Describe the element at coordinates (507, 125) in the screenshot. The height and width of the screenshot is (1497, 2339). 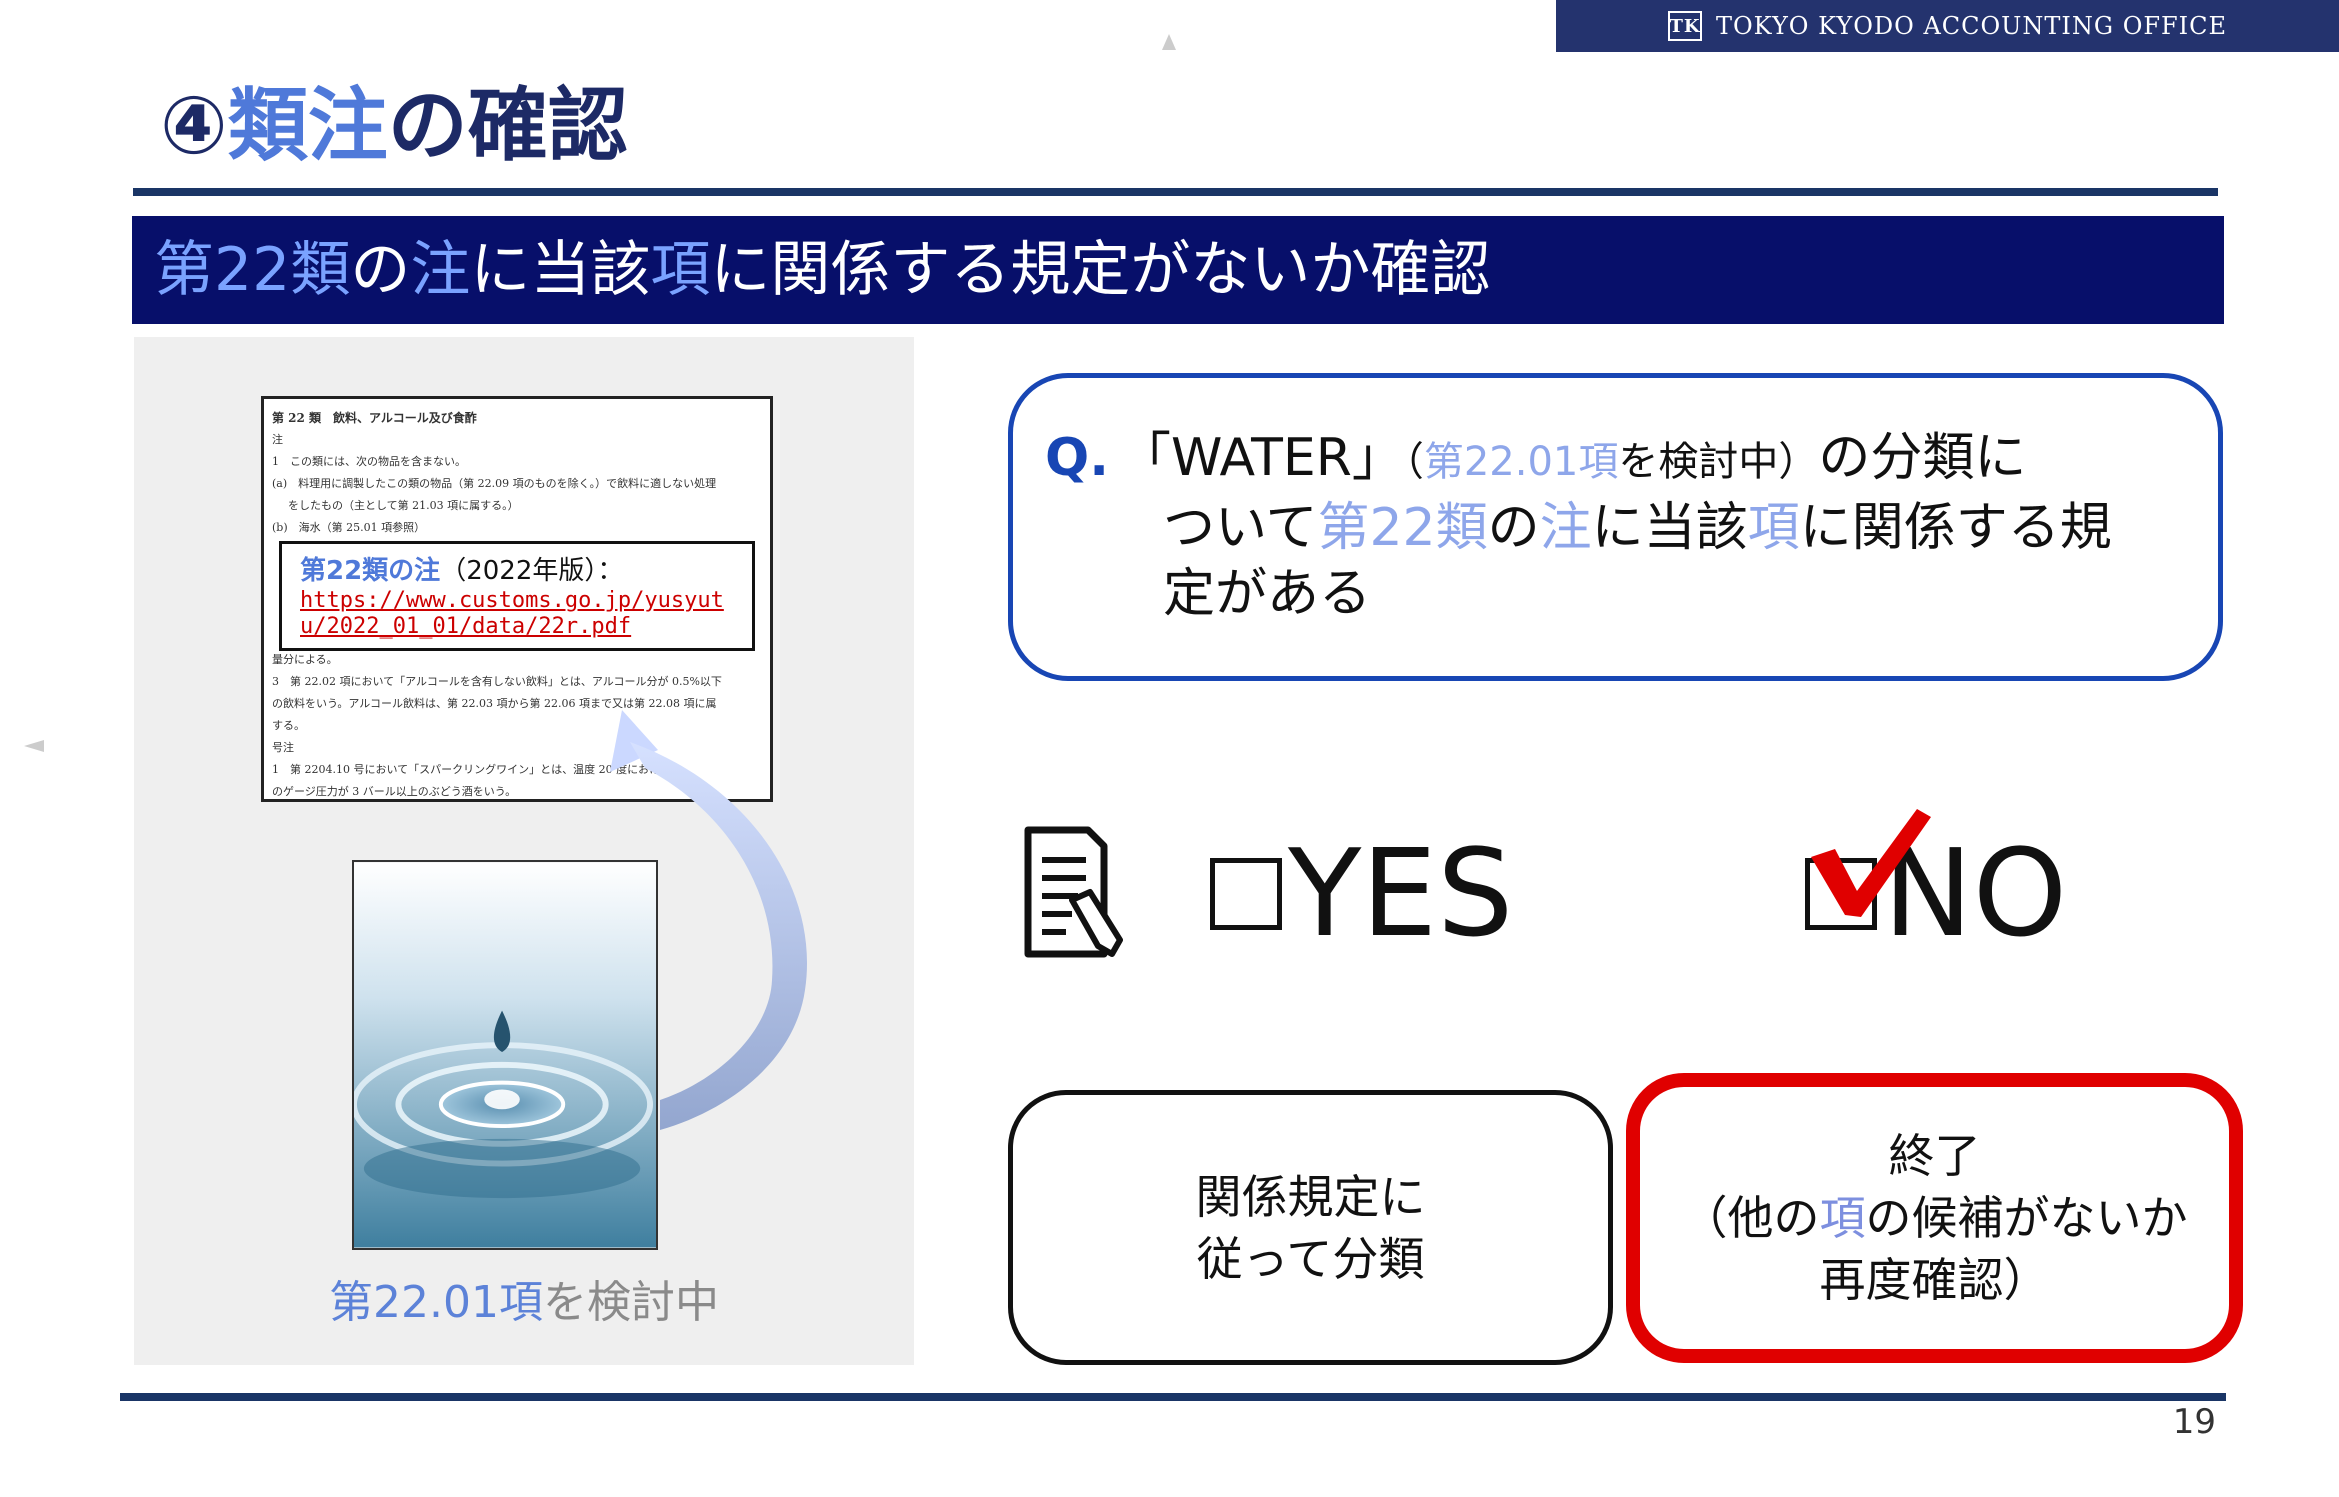
I see `title-suffix: の確認` at that location.